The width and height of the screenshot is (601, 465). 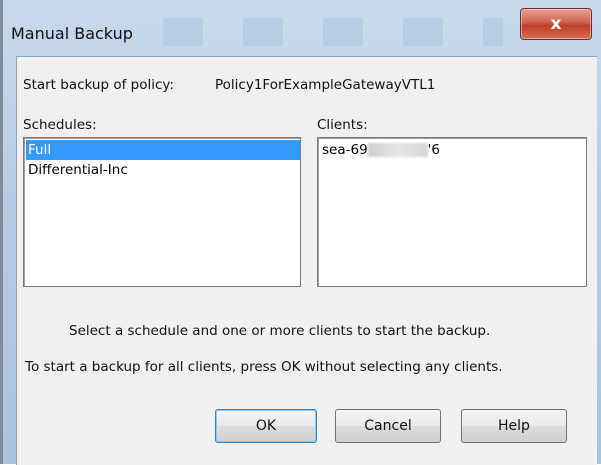 I want to click on close-button: x, so click(x=556, y=24).